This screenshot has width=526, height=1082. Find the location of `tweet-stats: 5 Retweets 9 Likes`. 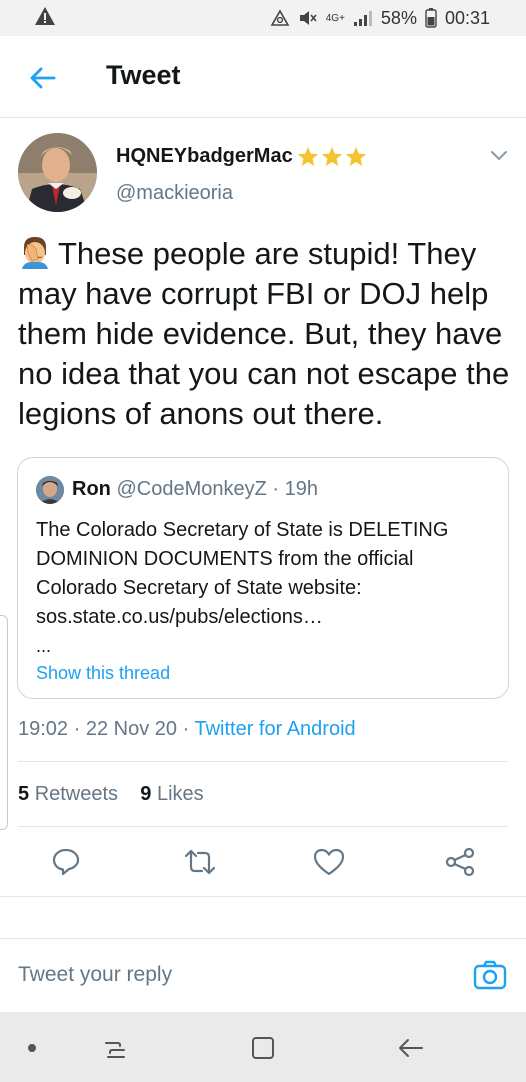

tweet-stats: 5 Retweets 9 Likes is located at coordinates (111, 794).